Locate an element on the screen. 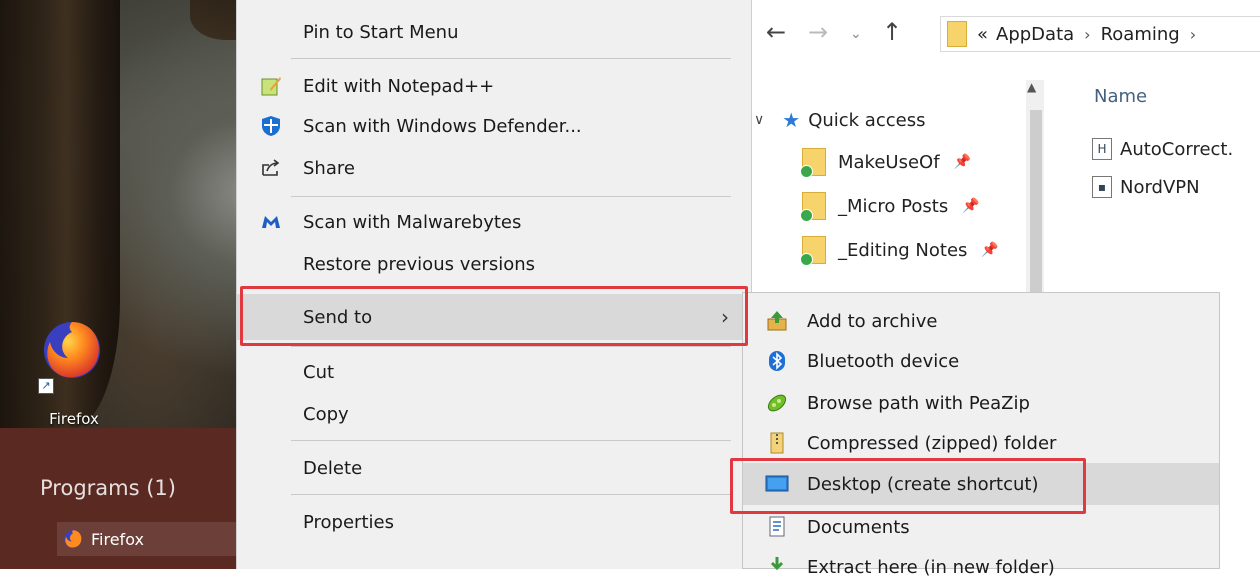  star-icon: ★ is located at coordinates (791, 120).